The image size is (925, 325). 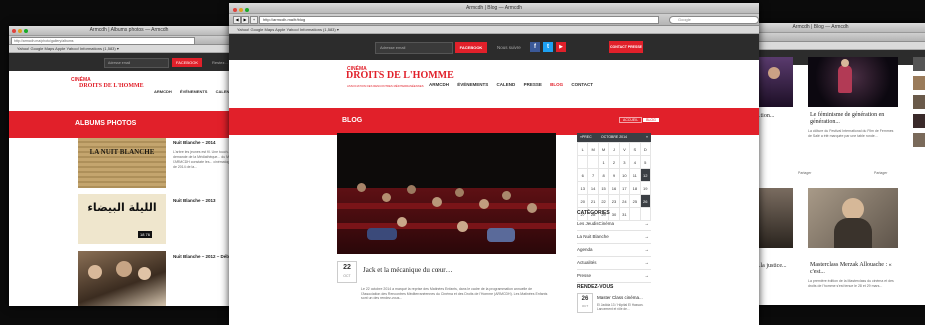 What do you see at coordinates (624, 149) in the screenshot?
I see `weekday: V` at bounding box center [624, 149].